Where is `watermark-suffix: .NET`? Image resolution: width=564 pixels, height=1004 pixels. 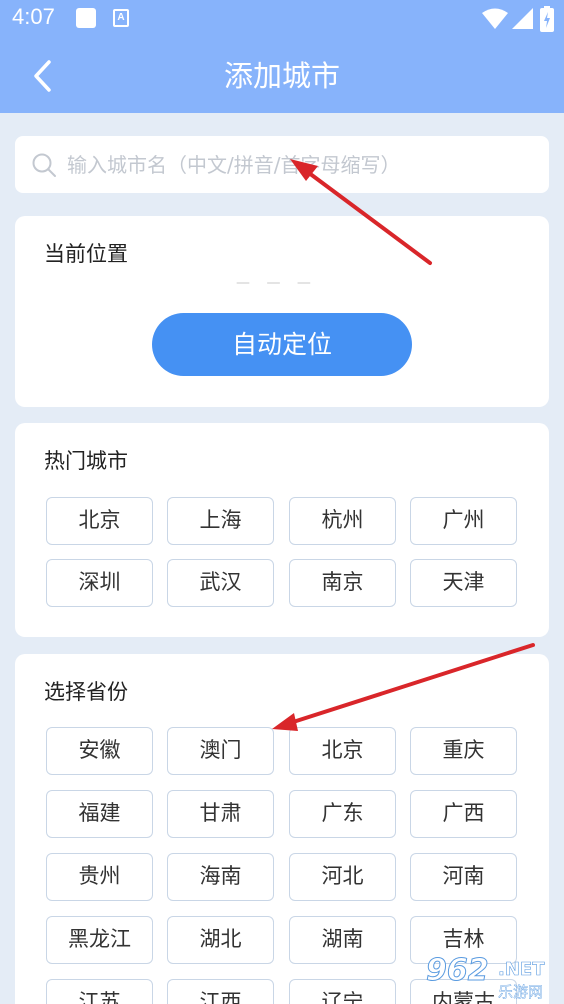 watermark-suffix: .NET is located at coordinates (521, 970).